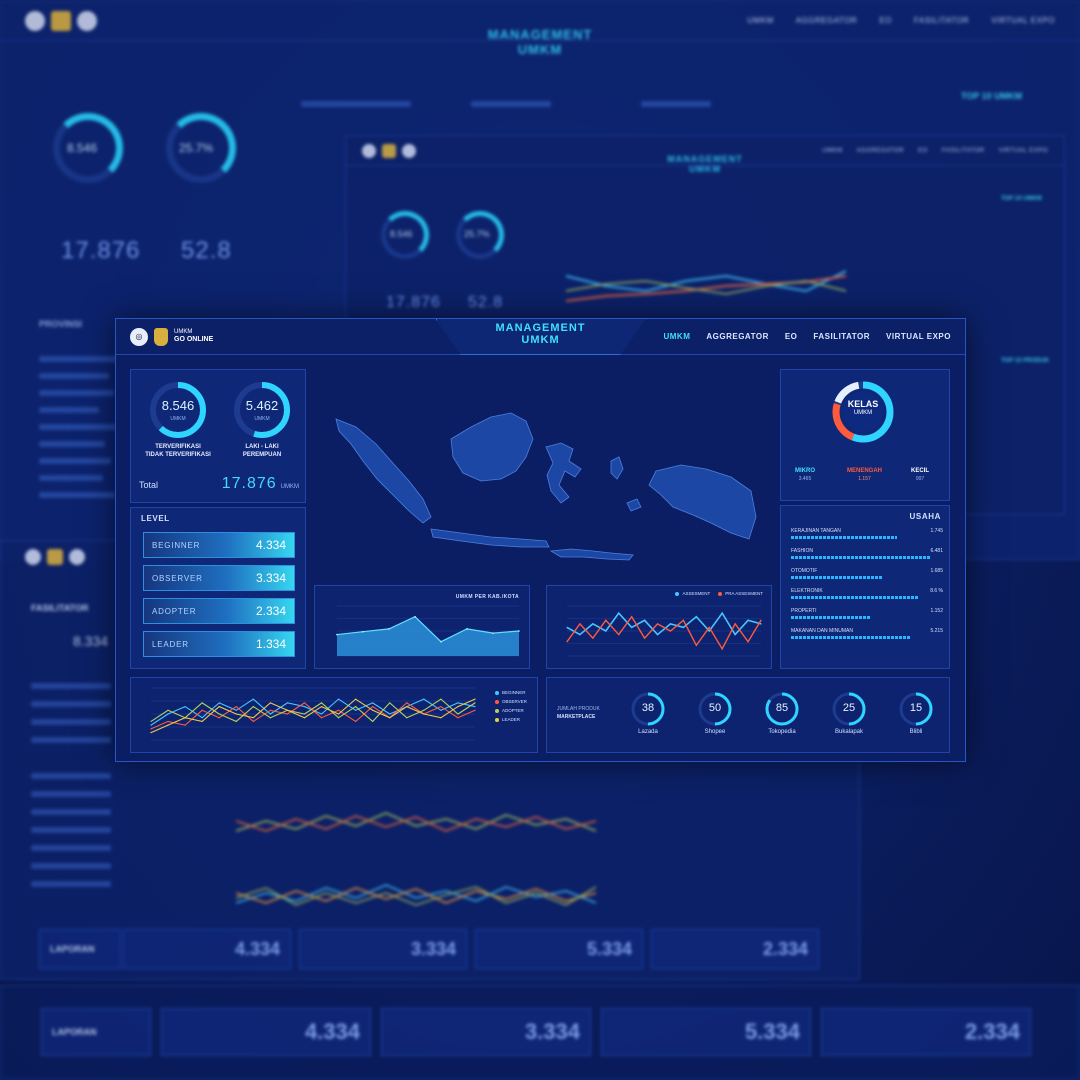  What do you see at coordinates (416, 895) in the screenshot?
I see `bg-line-chart` at bounding box center [416, 895].